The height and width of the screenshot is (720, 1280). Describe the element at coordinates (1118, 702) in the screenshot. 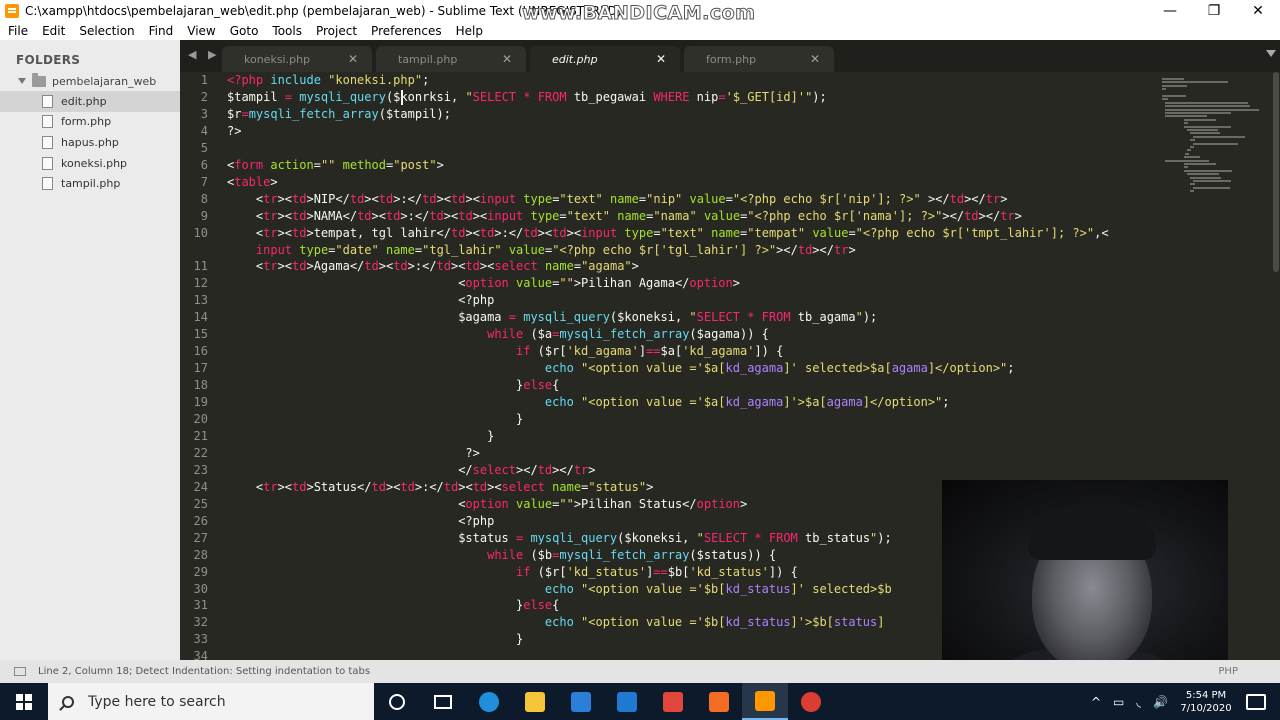

I see `battery-icon: ▭` at that location.